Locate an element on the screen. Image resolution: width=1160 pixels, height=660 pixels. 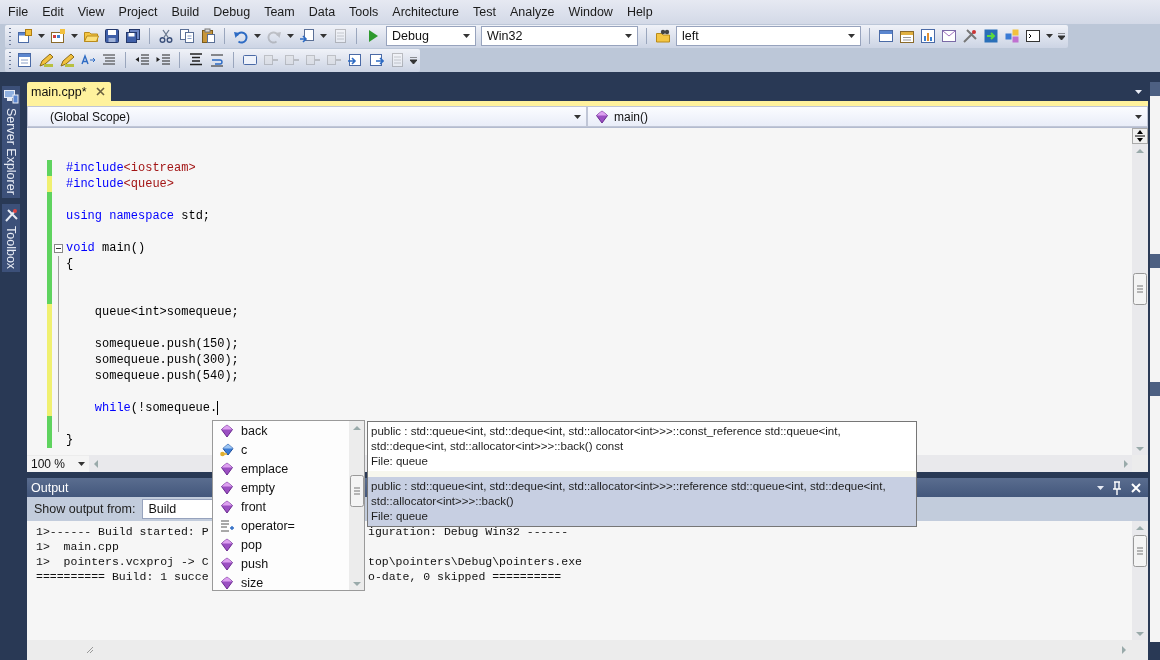
bookmark-previous-icon is located at coordinates (355, 60).